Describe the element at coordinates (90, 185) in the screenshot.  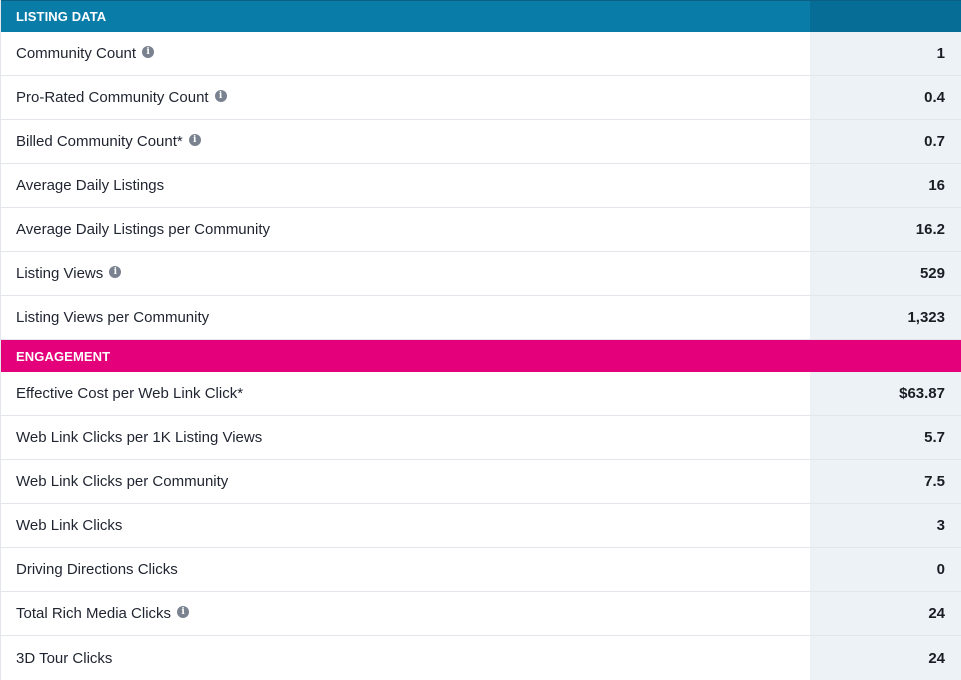
I see `row-label: Average Daily Listings` at that location.